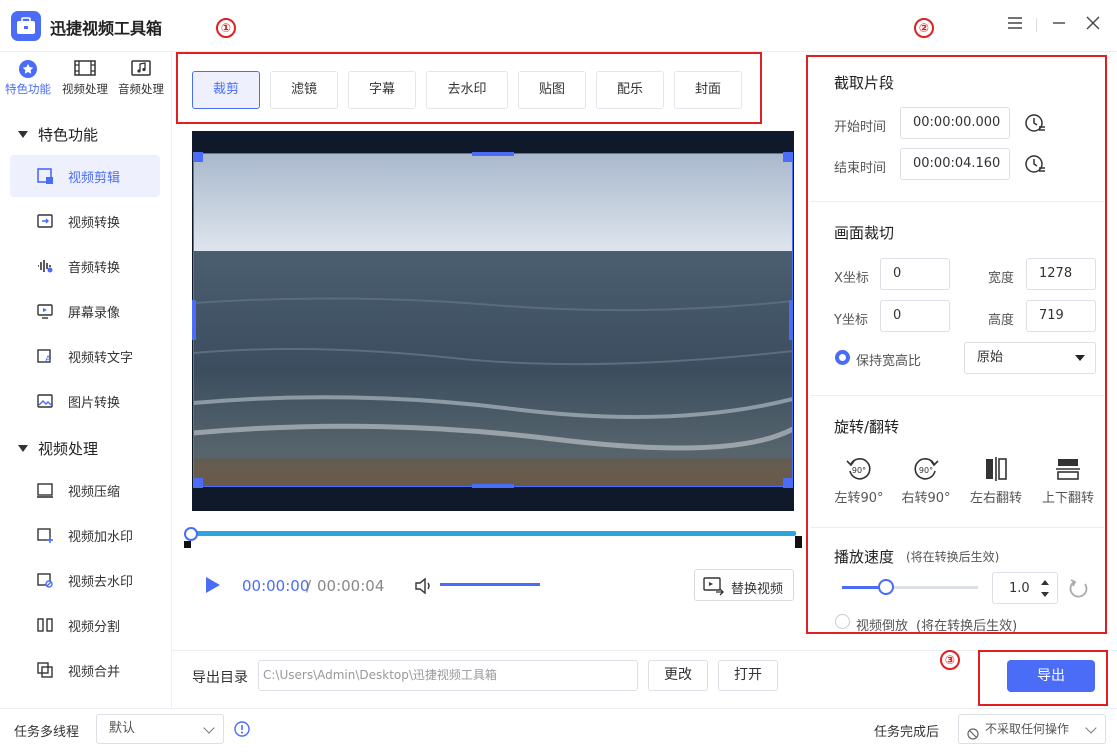  Describe the element at coordinates (28, 78) in the screenshot. I see `tab-featured: 特色功能` at that location.